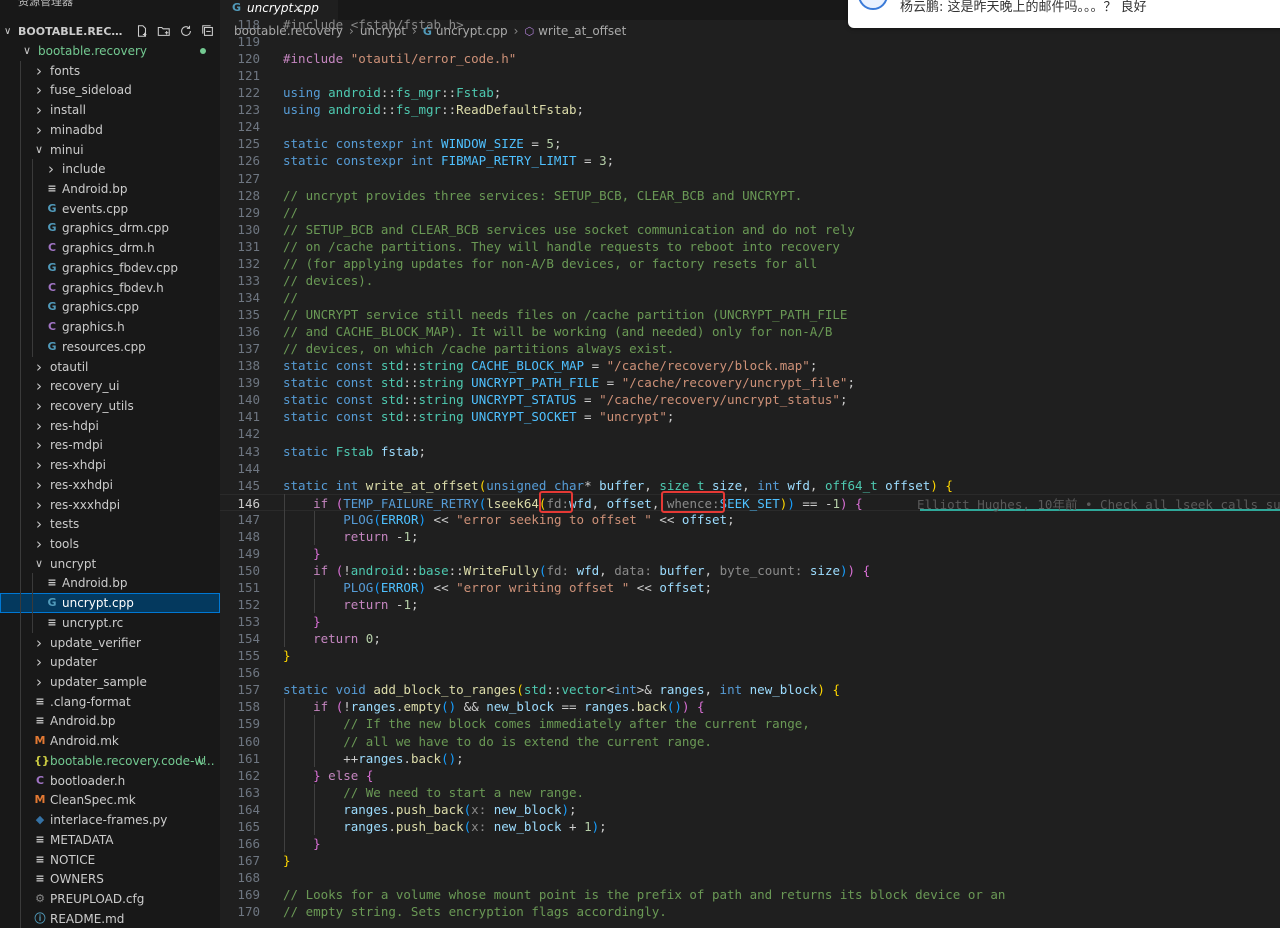  I want to click on tree-item: › res-mdpi, so click(110, 445).